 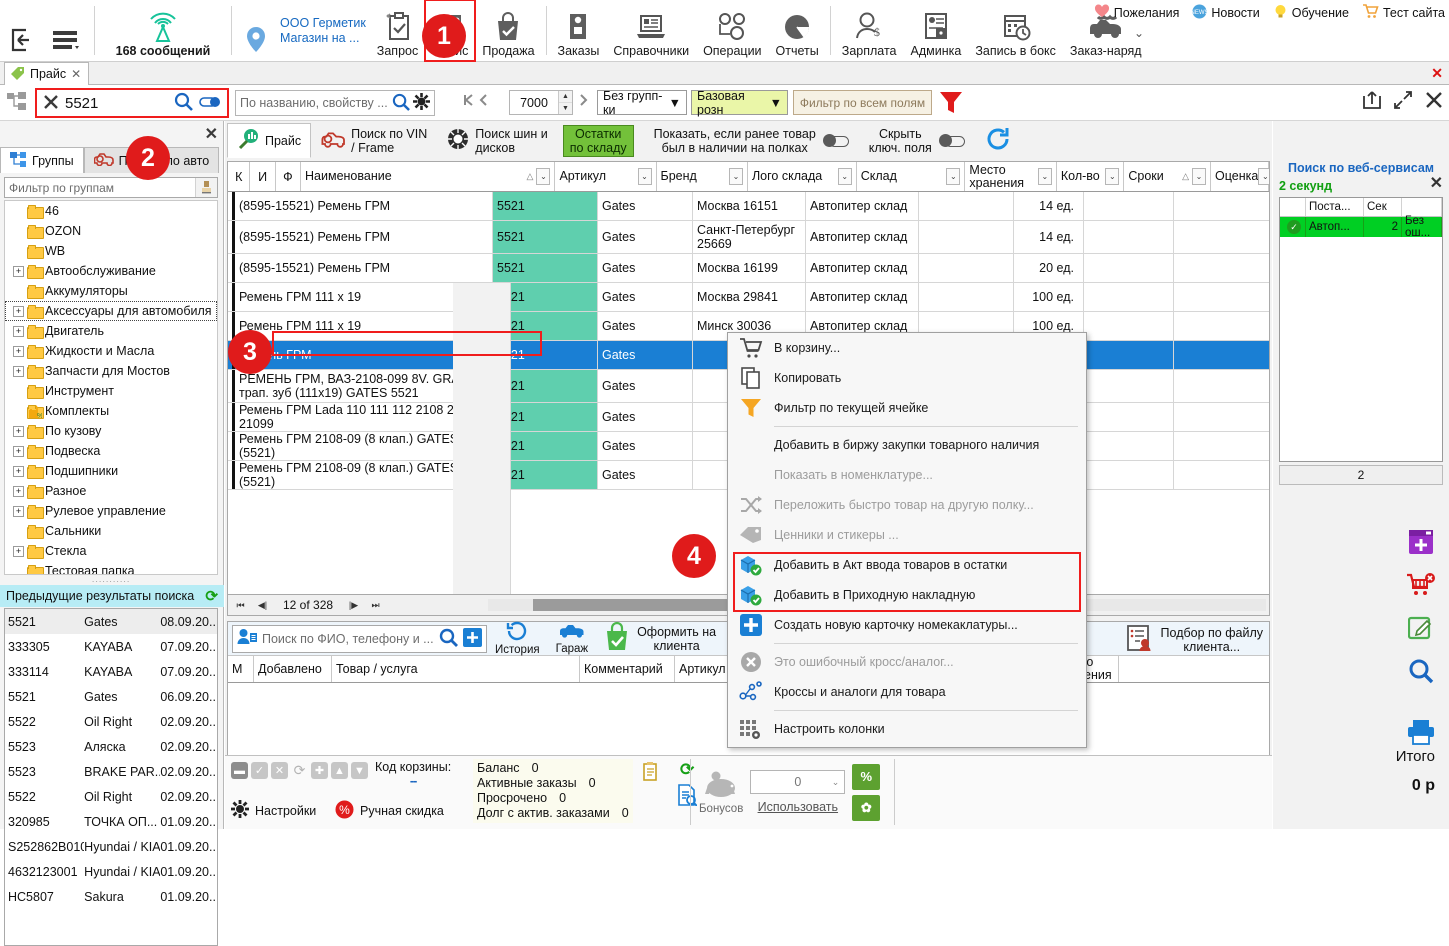 I want to click on grid-col-header: Склад ⌄, so click(x=911, y=176).